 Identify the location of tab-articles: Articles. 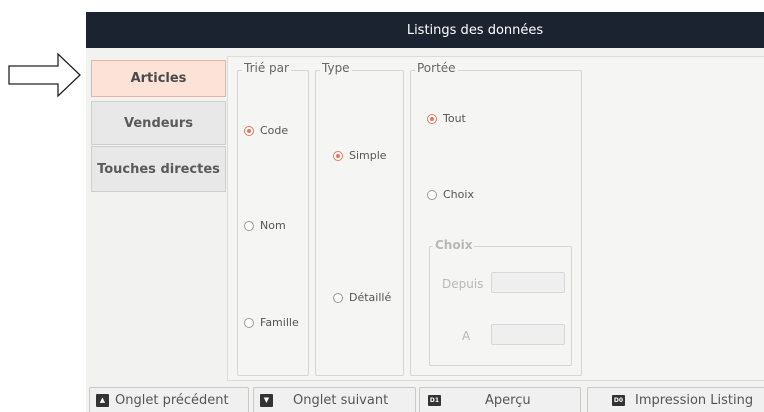
(158, 78).